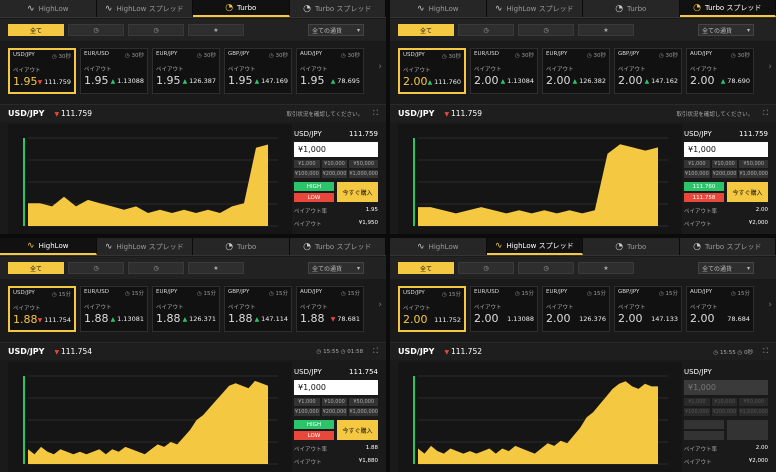 The image size is (776, 472). I want to click on asset-card: EUR/USD ◷ 15分 ペイアウト 1.88 ▲ 1.13081, so click(114, 309).